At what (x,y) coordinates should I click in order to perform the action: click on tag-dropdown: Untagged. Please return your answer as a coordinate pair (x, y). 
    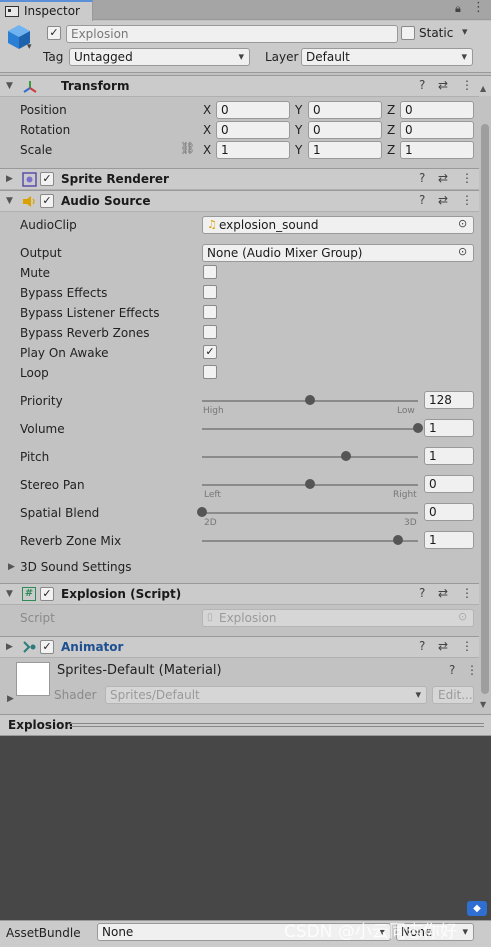
    Looking at the image, I should click on (159, 57).